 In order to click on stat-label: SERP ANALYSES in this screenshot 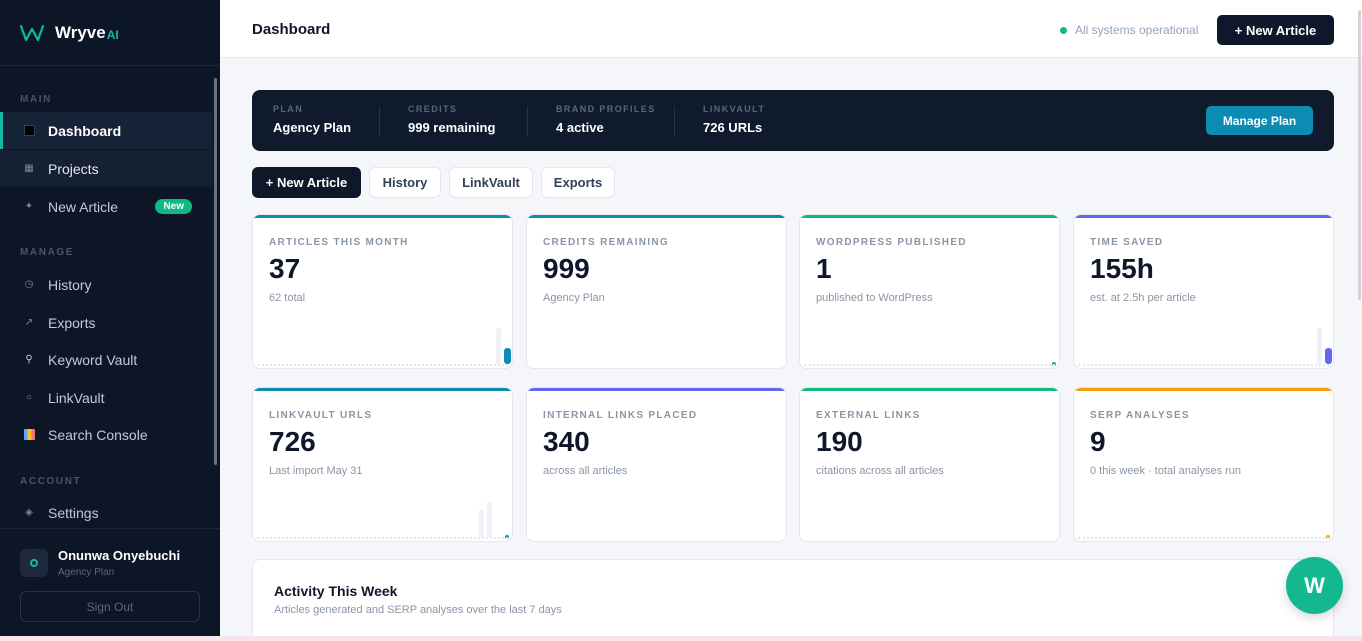, I will do `click(1140, 415)`.